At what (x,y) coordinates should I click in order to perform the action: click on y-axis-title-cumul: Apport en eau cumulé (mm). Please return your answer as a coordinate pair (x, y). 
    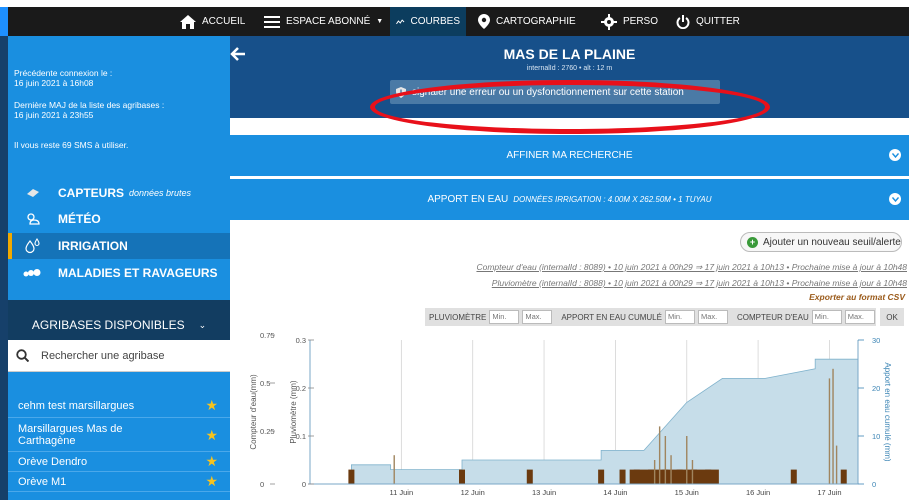
    Looking at the image, I should click on (887, 411).